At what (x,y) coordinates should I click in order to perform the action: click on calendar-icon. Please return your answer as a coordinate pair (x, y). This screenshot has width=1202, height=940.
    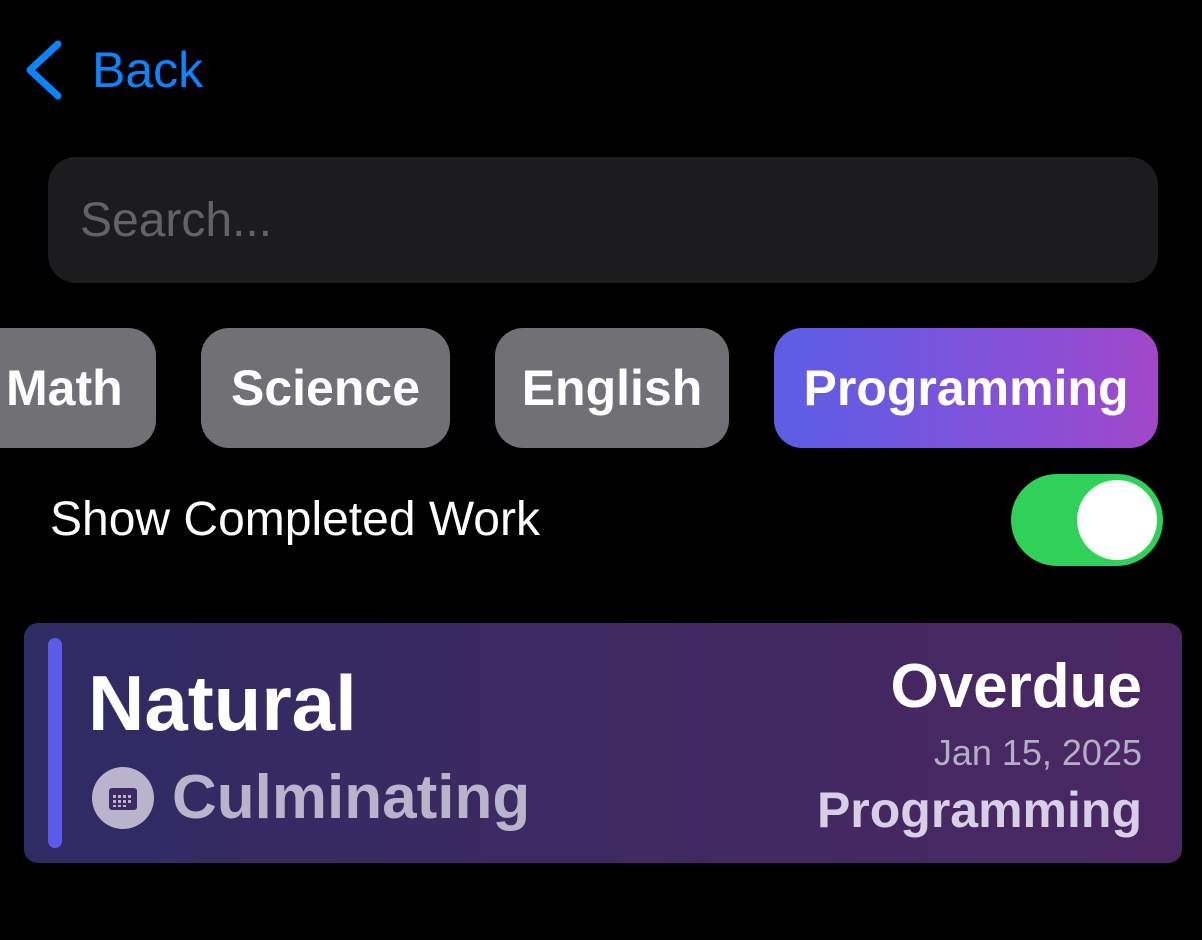
    Looking at the image, I should click on (123, 798).